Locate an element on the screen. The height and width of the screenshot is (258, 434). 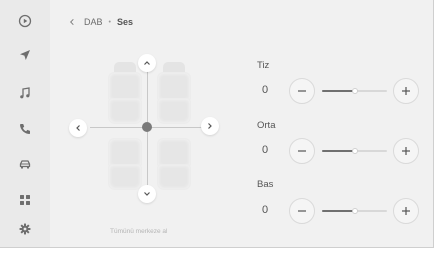
treble-increase-button is located at coordinates (406, 91).